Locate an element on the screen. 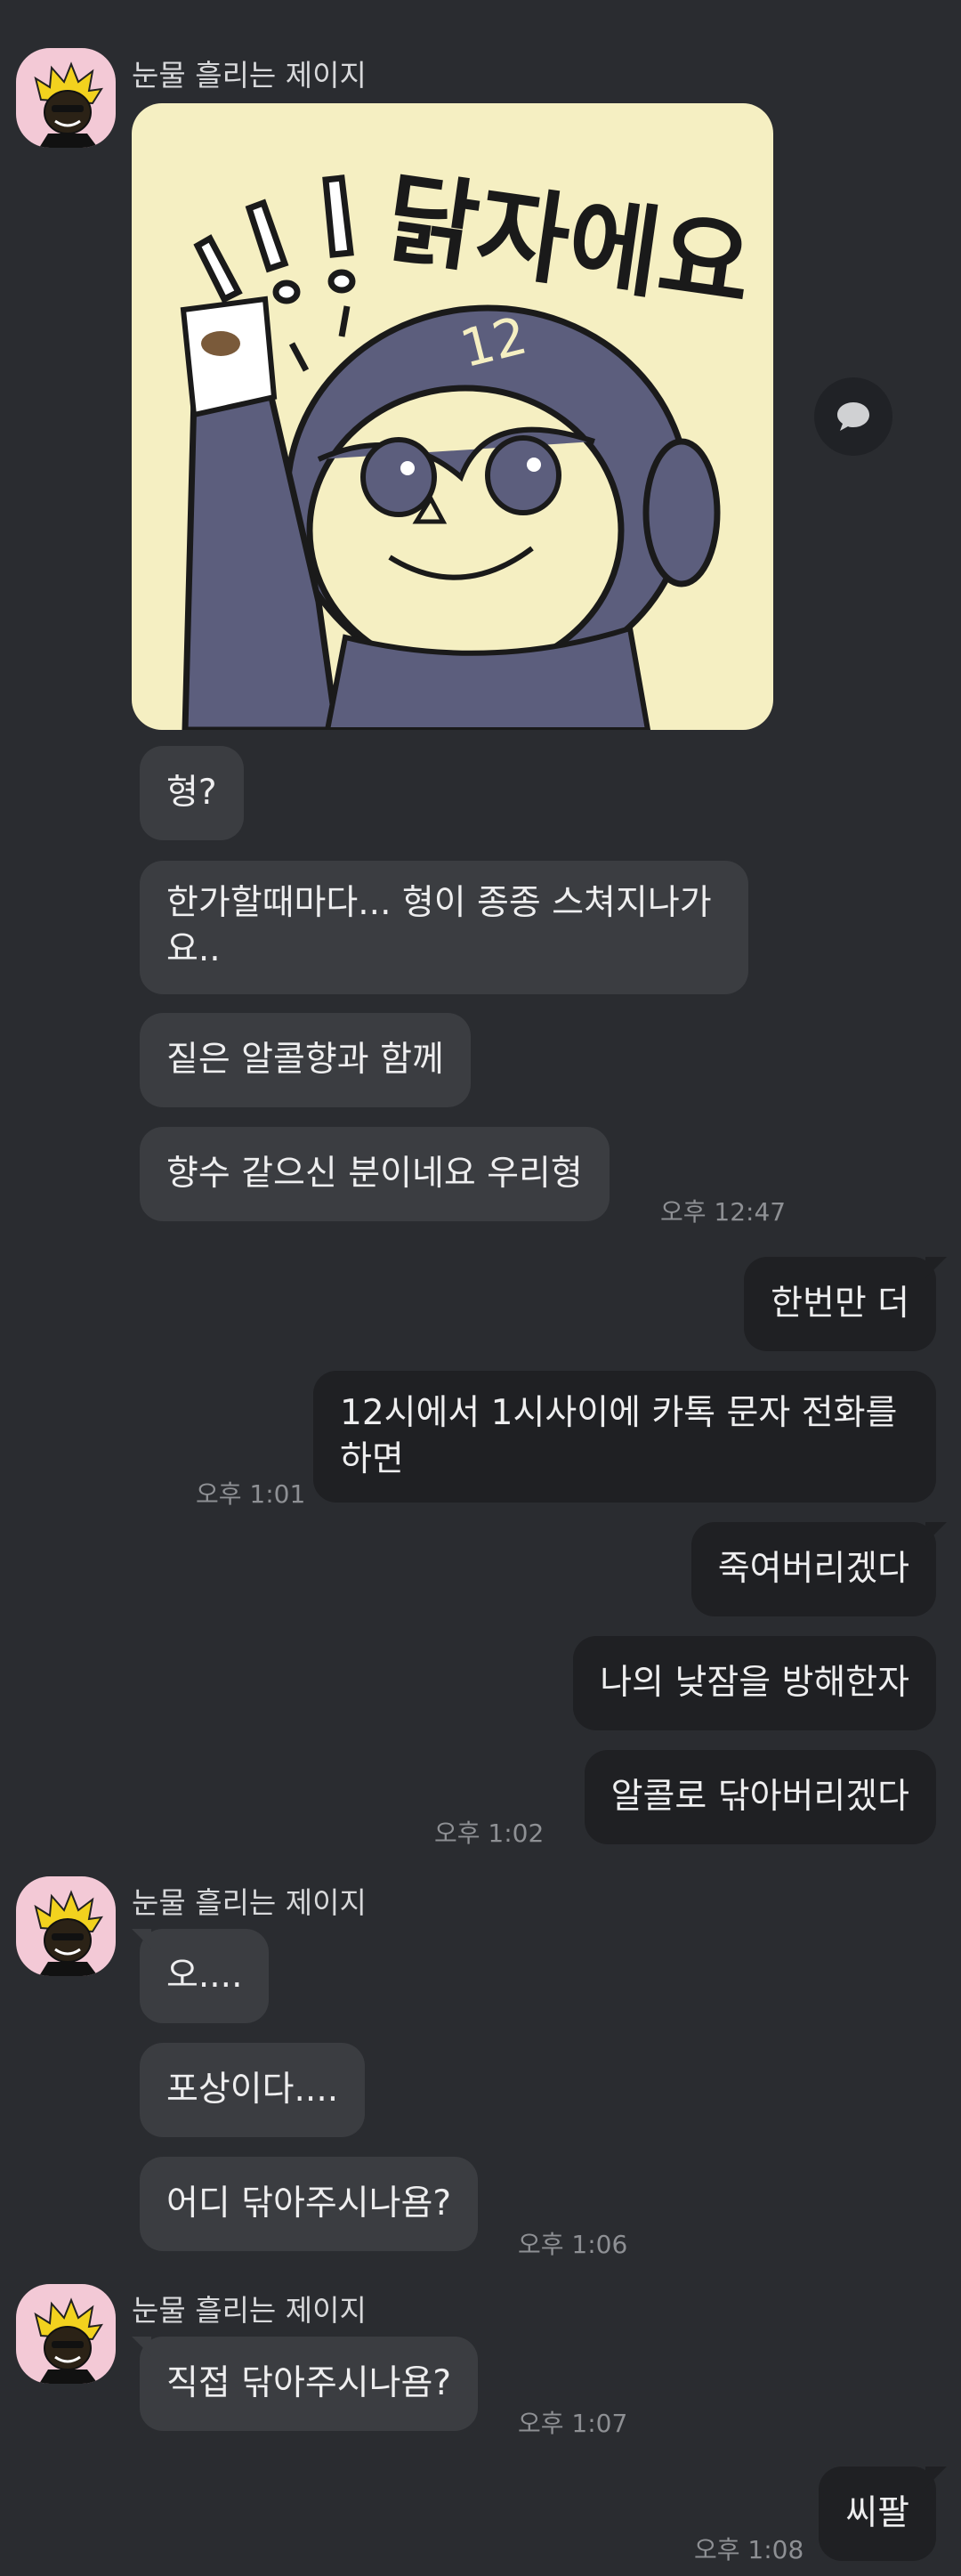  message-bubble: 한가할때마다... 형이 종종 스쳐지나가요.. is located at coordinates (444, 928).